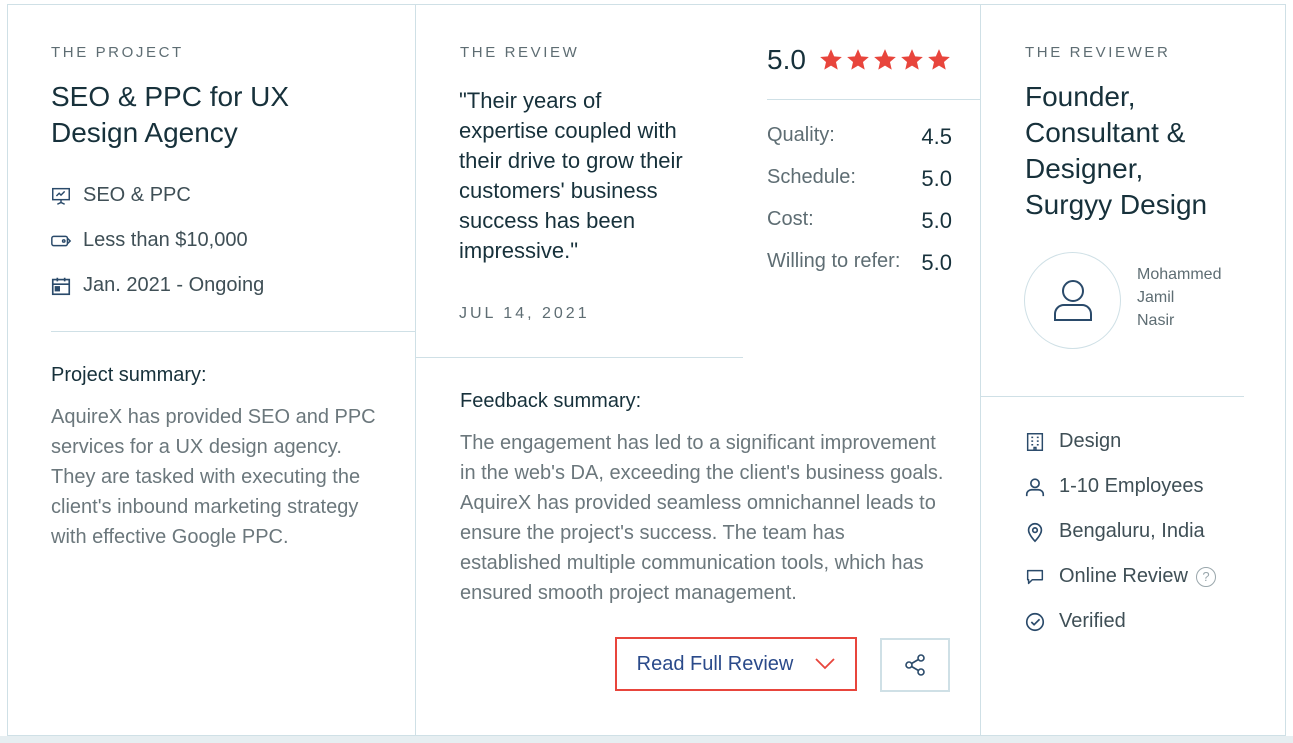  Describe the element at coordinates (206, 477) in the screenshot. I see `summary-line: They are tasked with executing the` at that location.